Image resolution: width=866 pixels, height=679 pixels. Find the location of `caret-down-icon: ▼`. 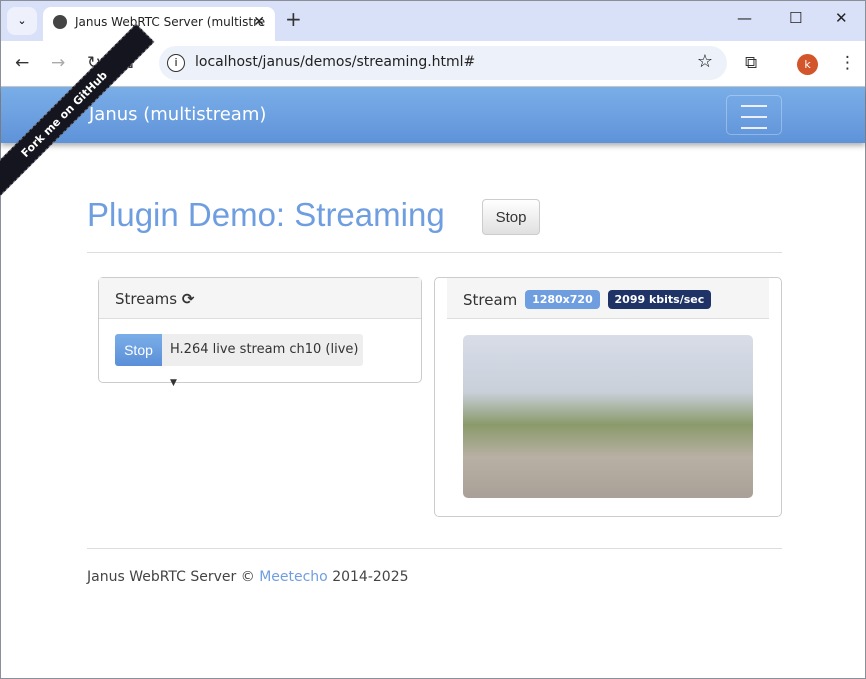

caret-down-icon: ▼ is located at coordinates (173, 383).